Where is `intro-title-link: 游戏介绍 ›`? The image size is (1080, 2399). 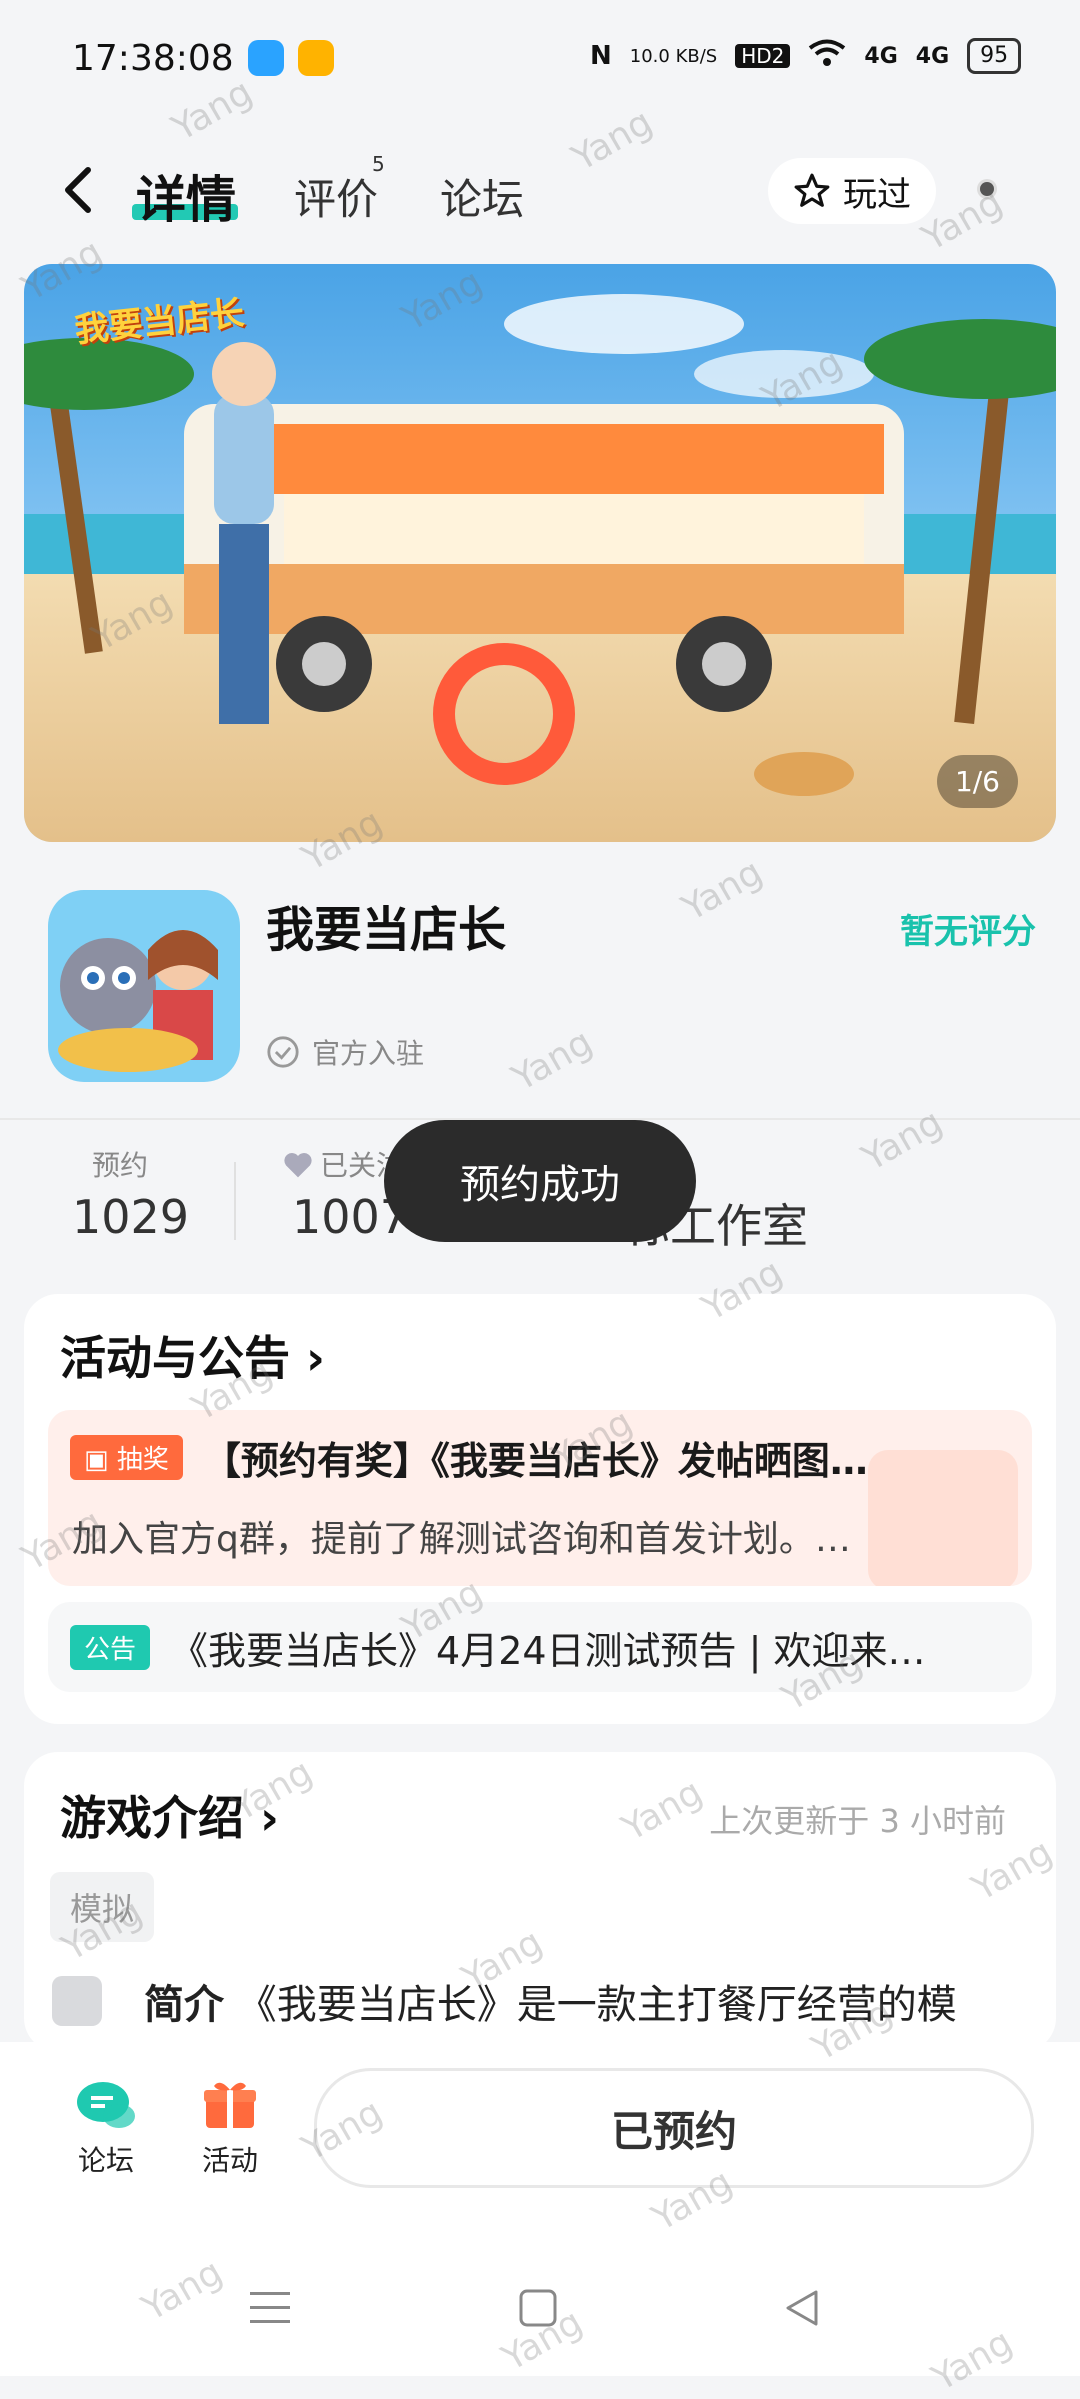 intro-title-link: 游戏介绍 › is located at coordinates (169, 1815).